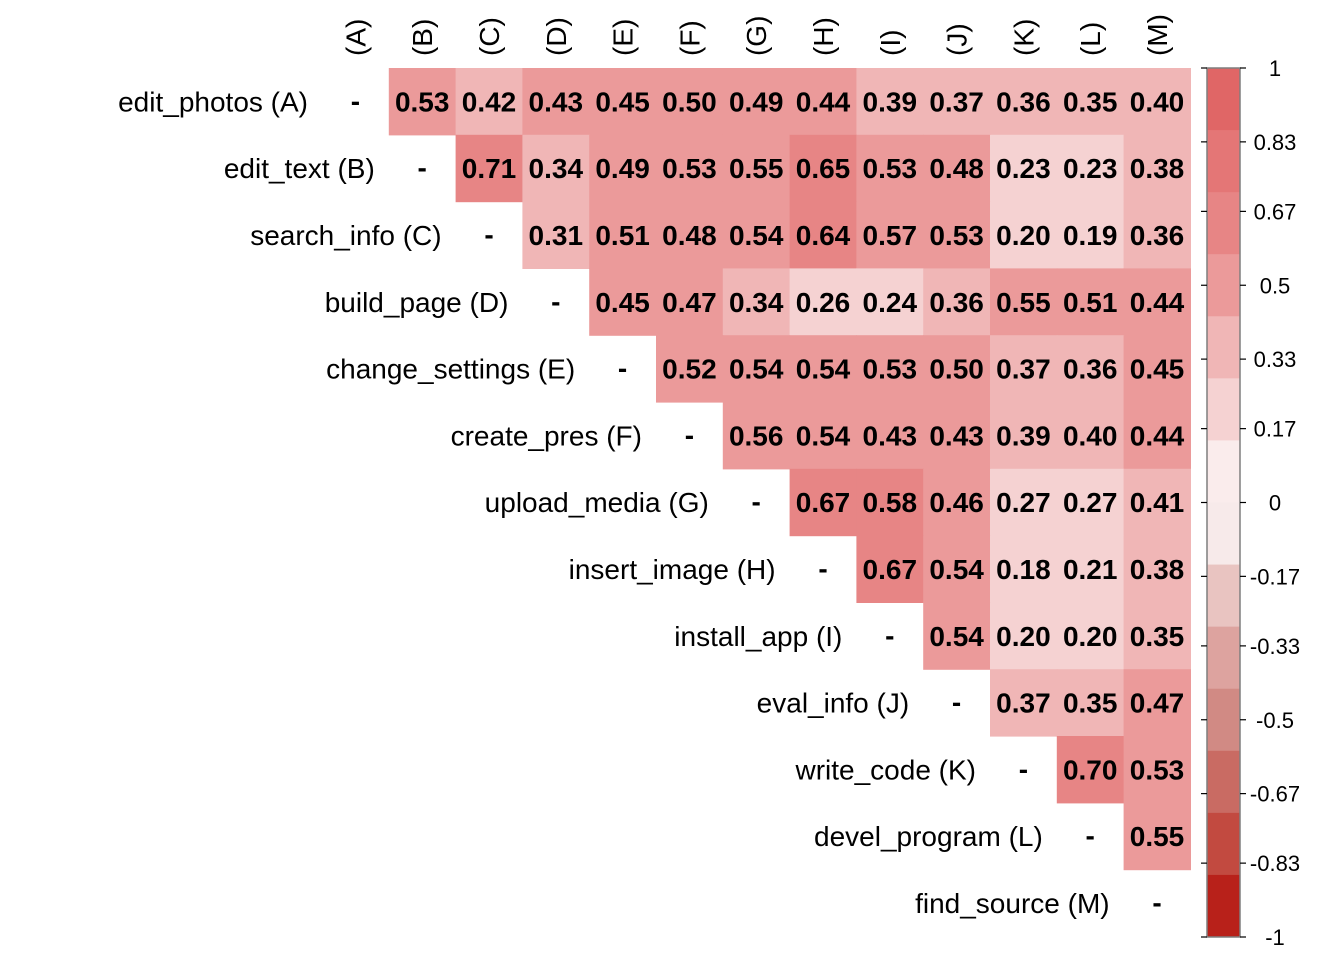 The image size is (1344, 960). Describe the element at coordinates (355, 37) in the screenshot. I see `column-label: (A)` at that location.